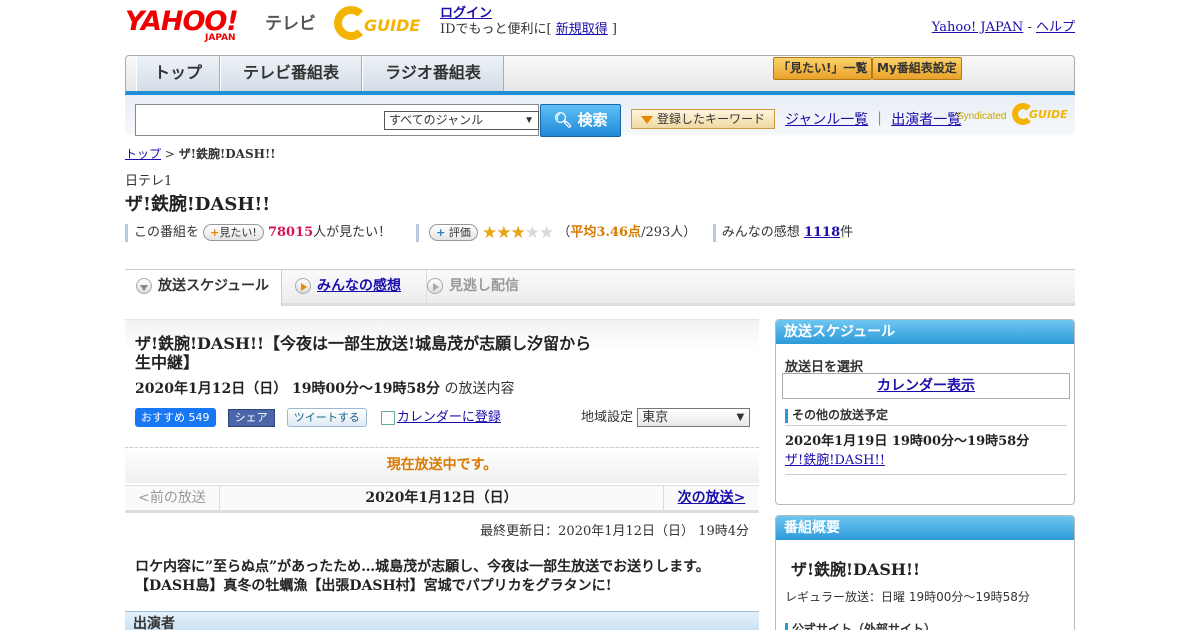  I want to click on yahoo-japan-link: Yahoo! JAPAN, so click(978, 27).